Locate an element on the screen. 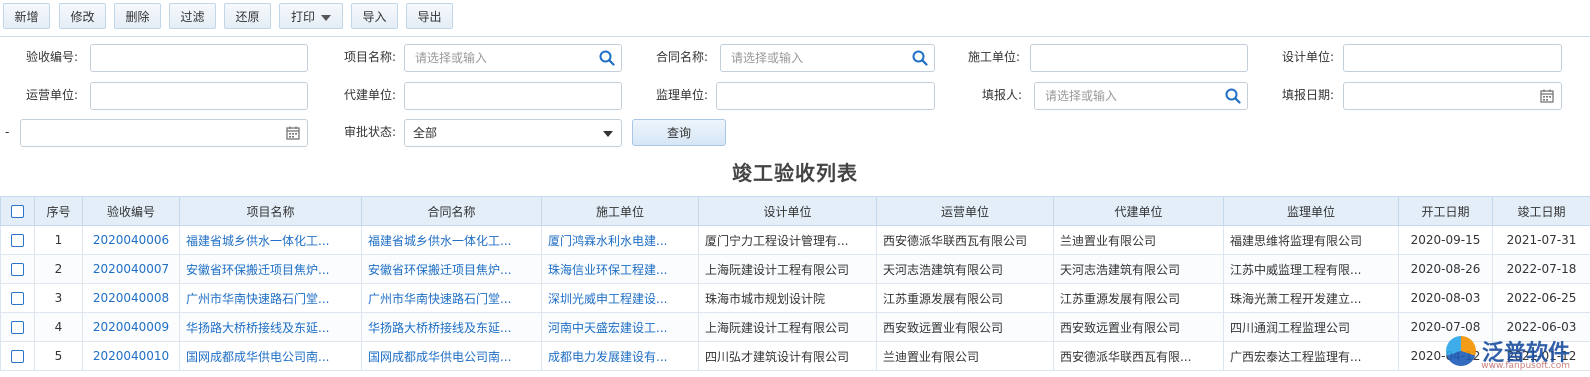  column-header: 验收编号 is located at coordinates (131, 211).